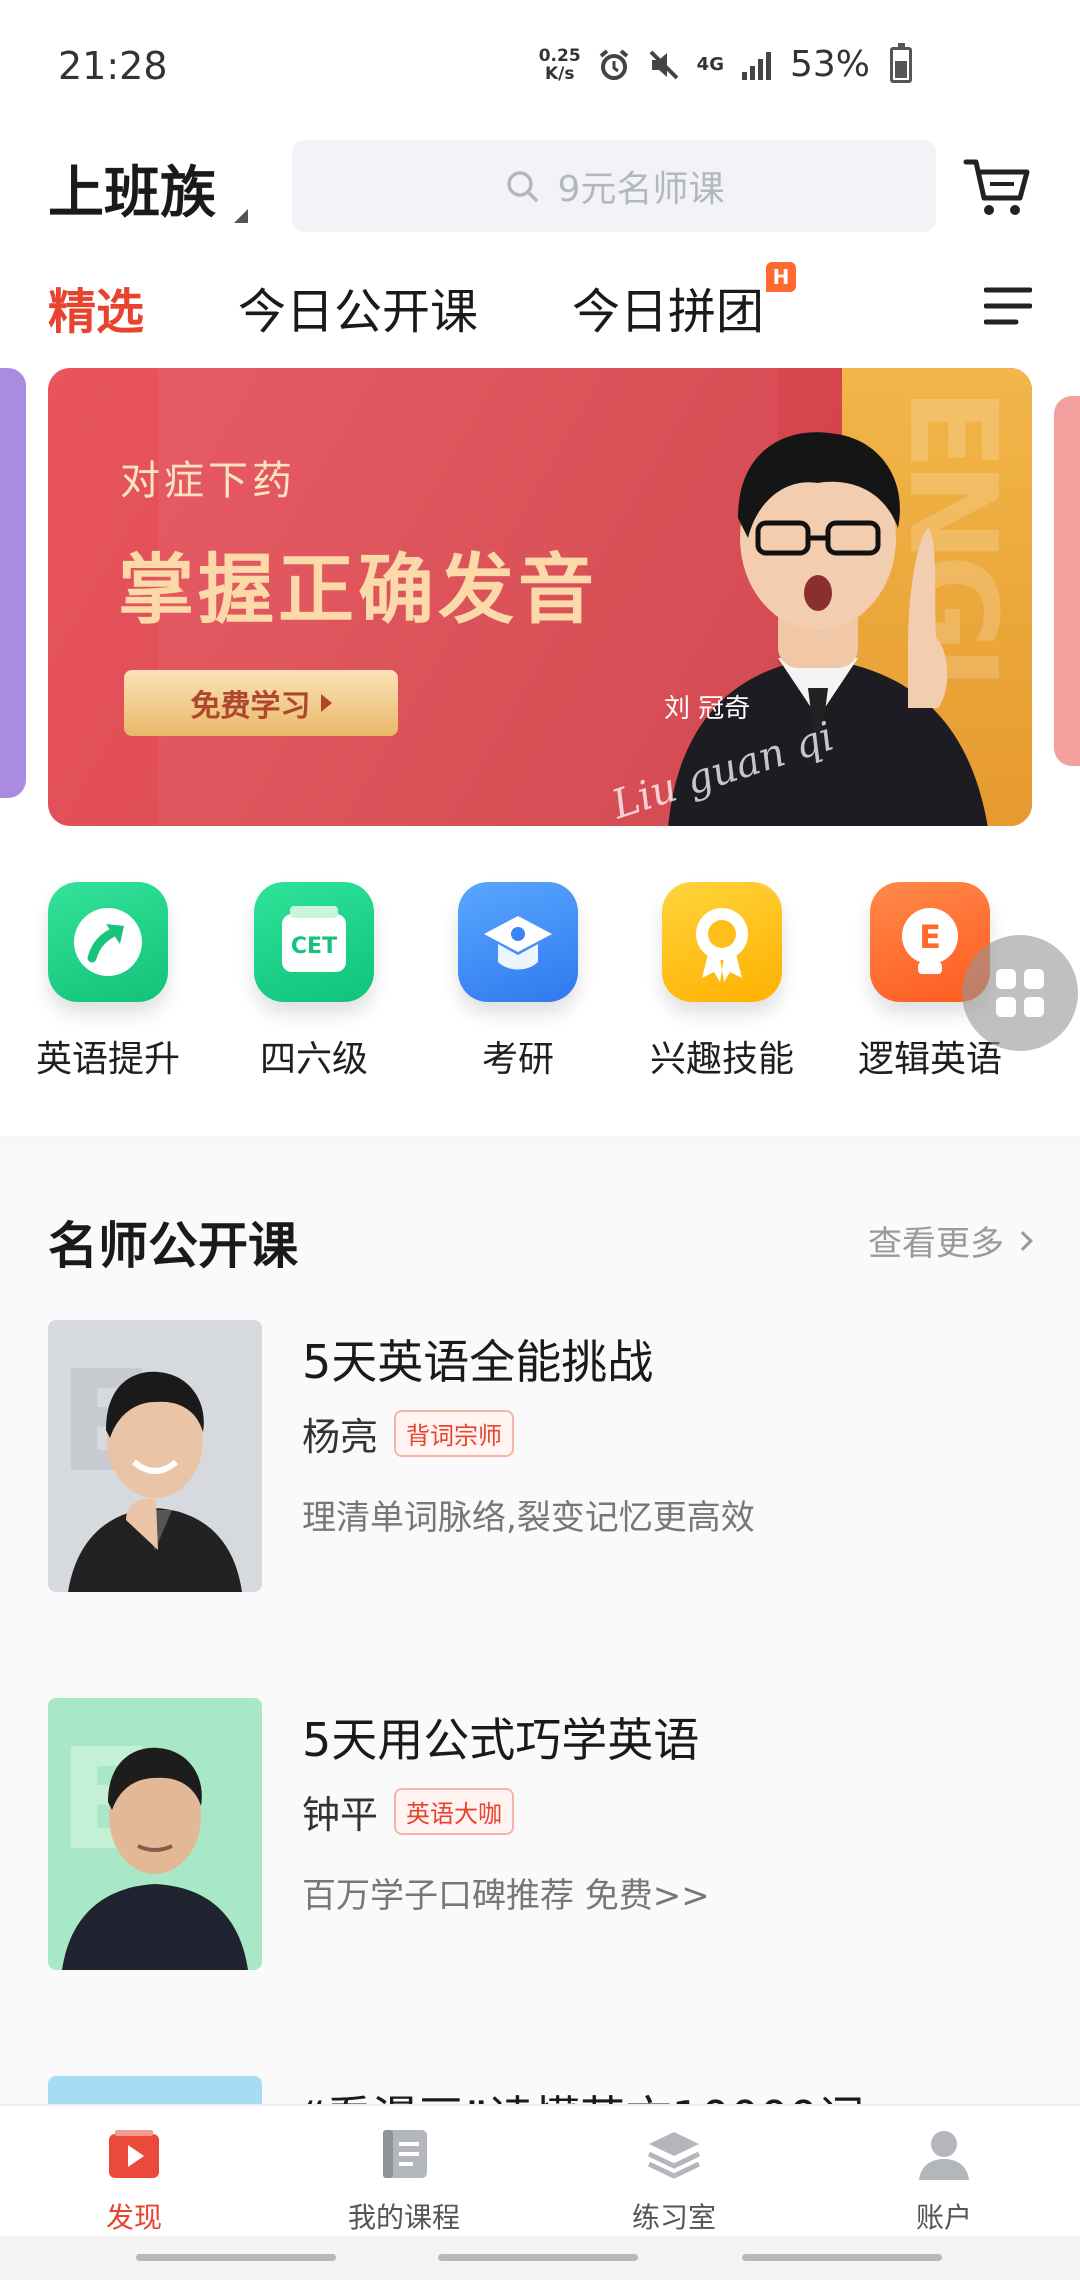 The height and width of the screenshot is (2280, 1080). I want to click on audience-label: 上班族, so click(132, 193).